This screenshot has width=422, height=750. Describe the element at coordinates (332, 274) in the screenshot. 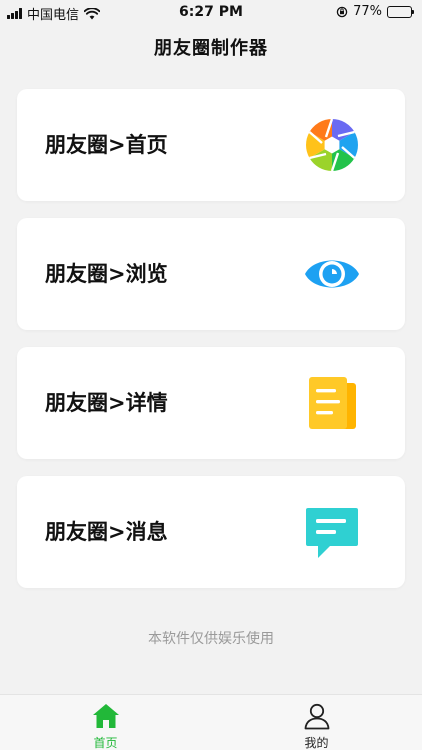

I see `eye-icon` at that location.